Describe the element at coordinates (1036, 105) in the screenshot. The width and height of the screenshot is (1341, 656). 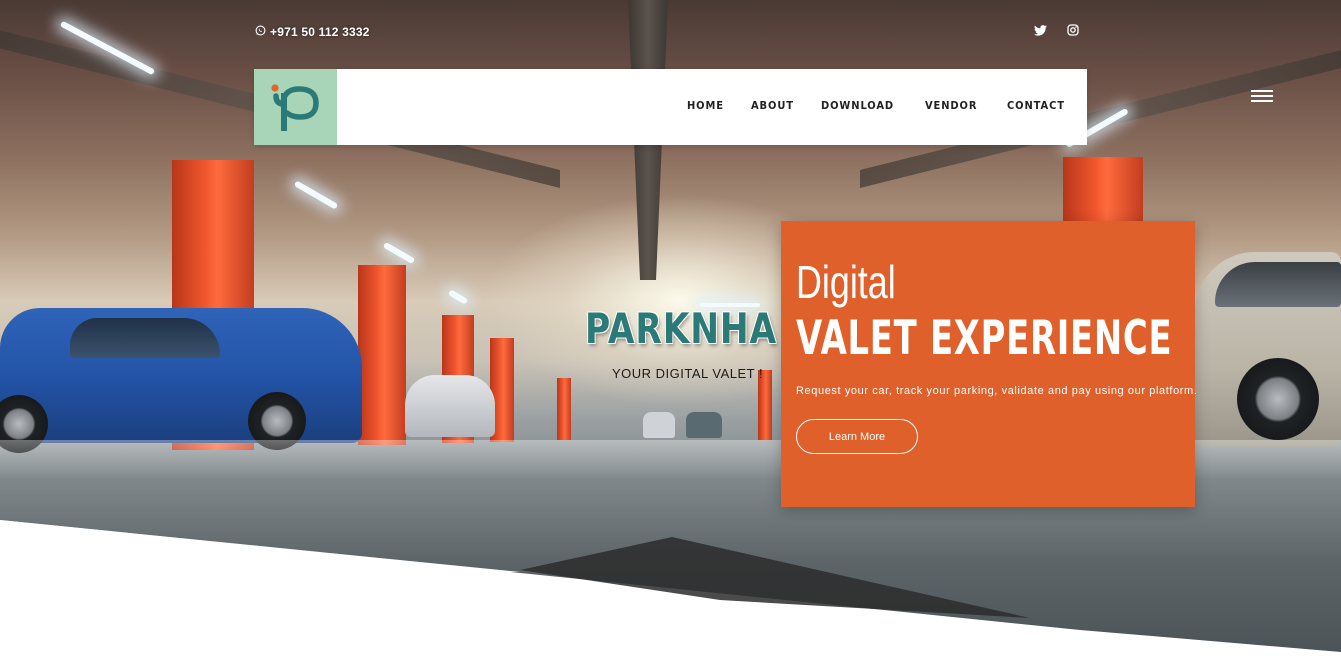
I see `nav-item-contact: CONTACT` at that location.